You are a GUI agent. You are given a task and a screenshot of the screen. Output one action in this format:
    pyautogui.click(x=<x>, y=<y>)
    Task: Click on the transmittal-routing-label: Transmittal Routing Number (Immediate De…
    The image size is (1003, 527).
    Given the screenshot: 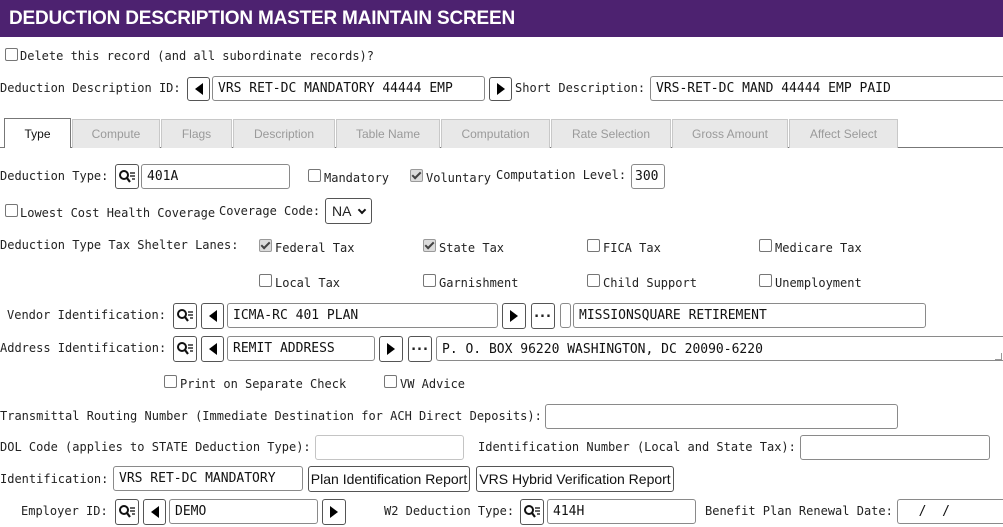 What is the action you would take?
    pyautogui.click(x=271, y=416)
    